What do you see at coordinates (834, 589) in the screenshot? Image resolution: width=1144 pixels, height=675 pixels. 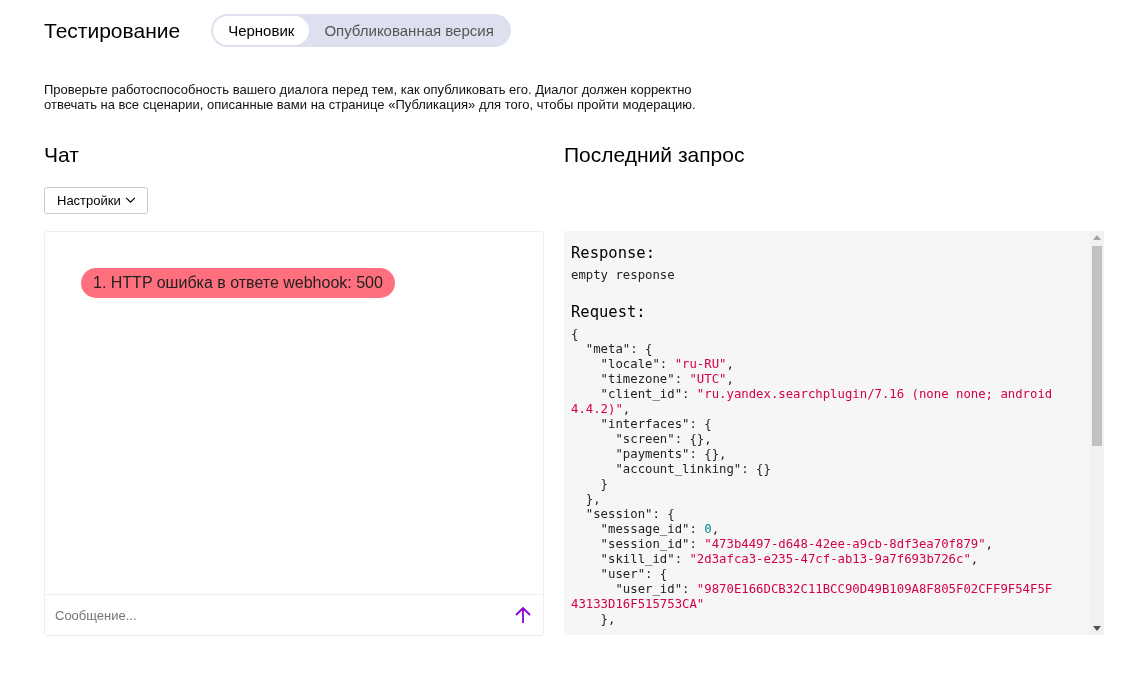 I see `code-line: "user_id": "9870E166DCB32C11BCC90D49B109A8F805F02CFF9F54F5F` at bounding box center [834, 589].